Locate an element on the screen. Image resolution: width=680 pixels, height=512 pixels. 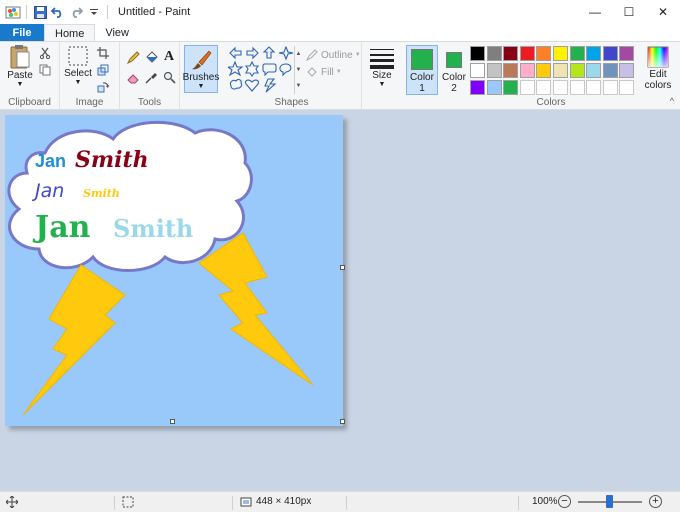
oval-callout-shape-icon is located at coordinates (285, 70).